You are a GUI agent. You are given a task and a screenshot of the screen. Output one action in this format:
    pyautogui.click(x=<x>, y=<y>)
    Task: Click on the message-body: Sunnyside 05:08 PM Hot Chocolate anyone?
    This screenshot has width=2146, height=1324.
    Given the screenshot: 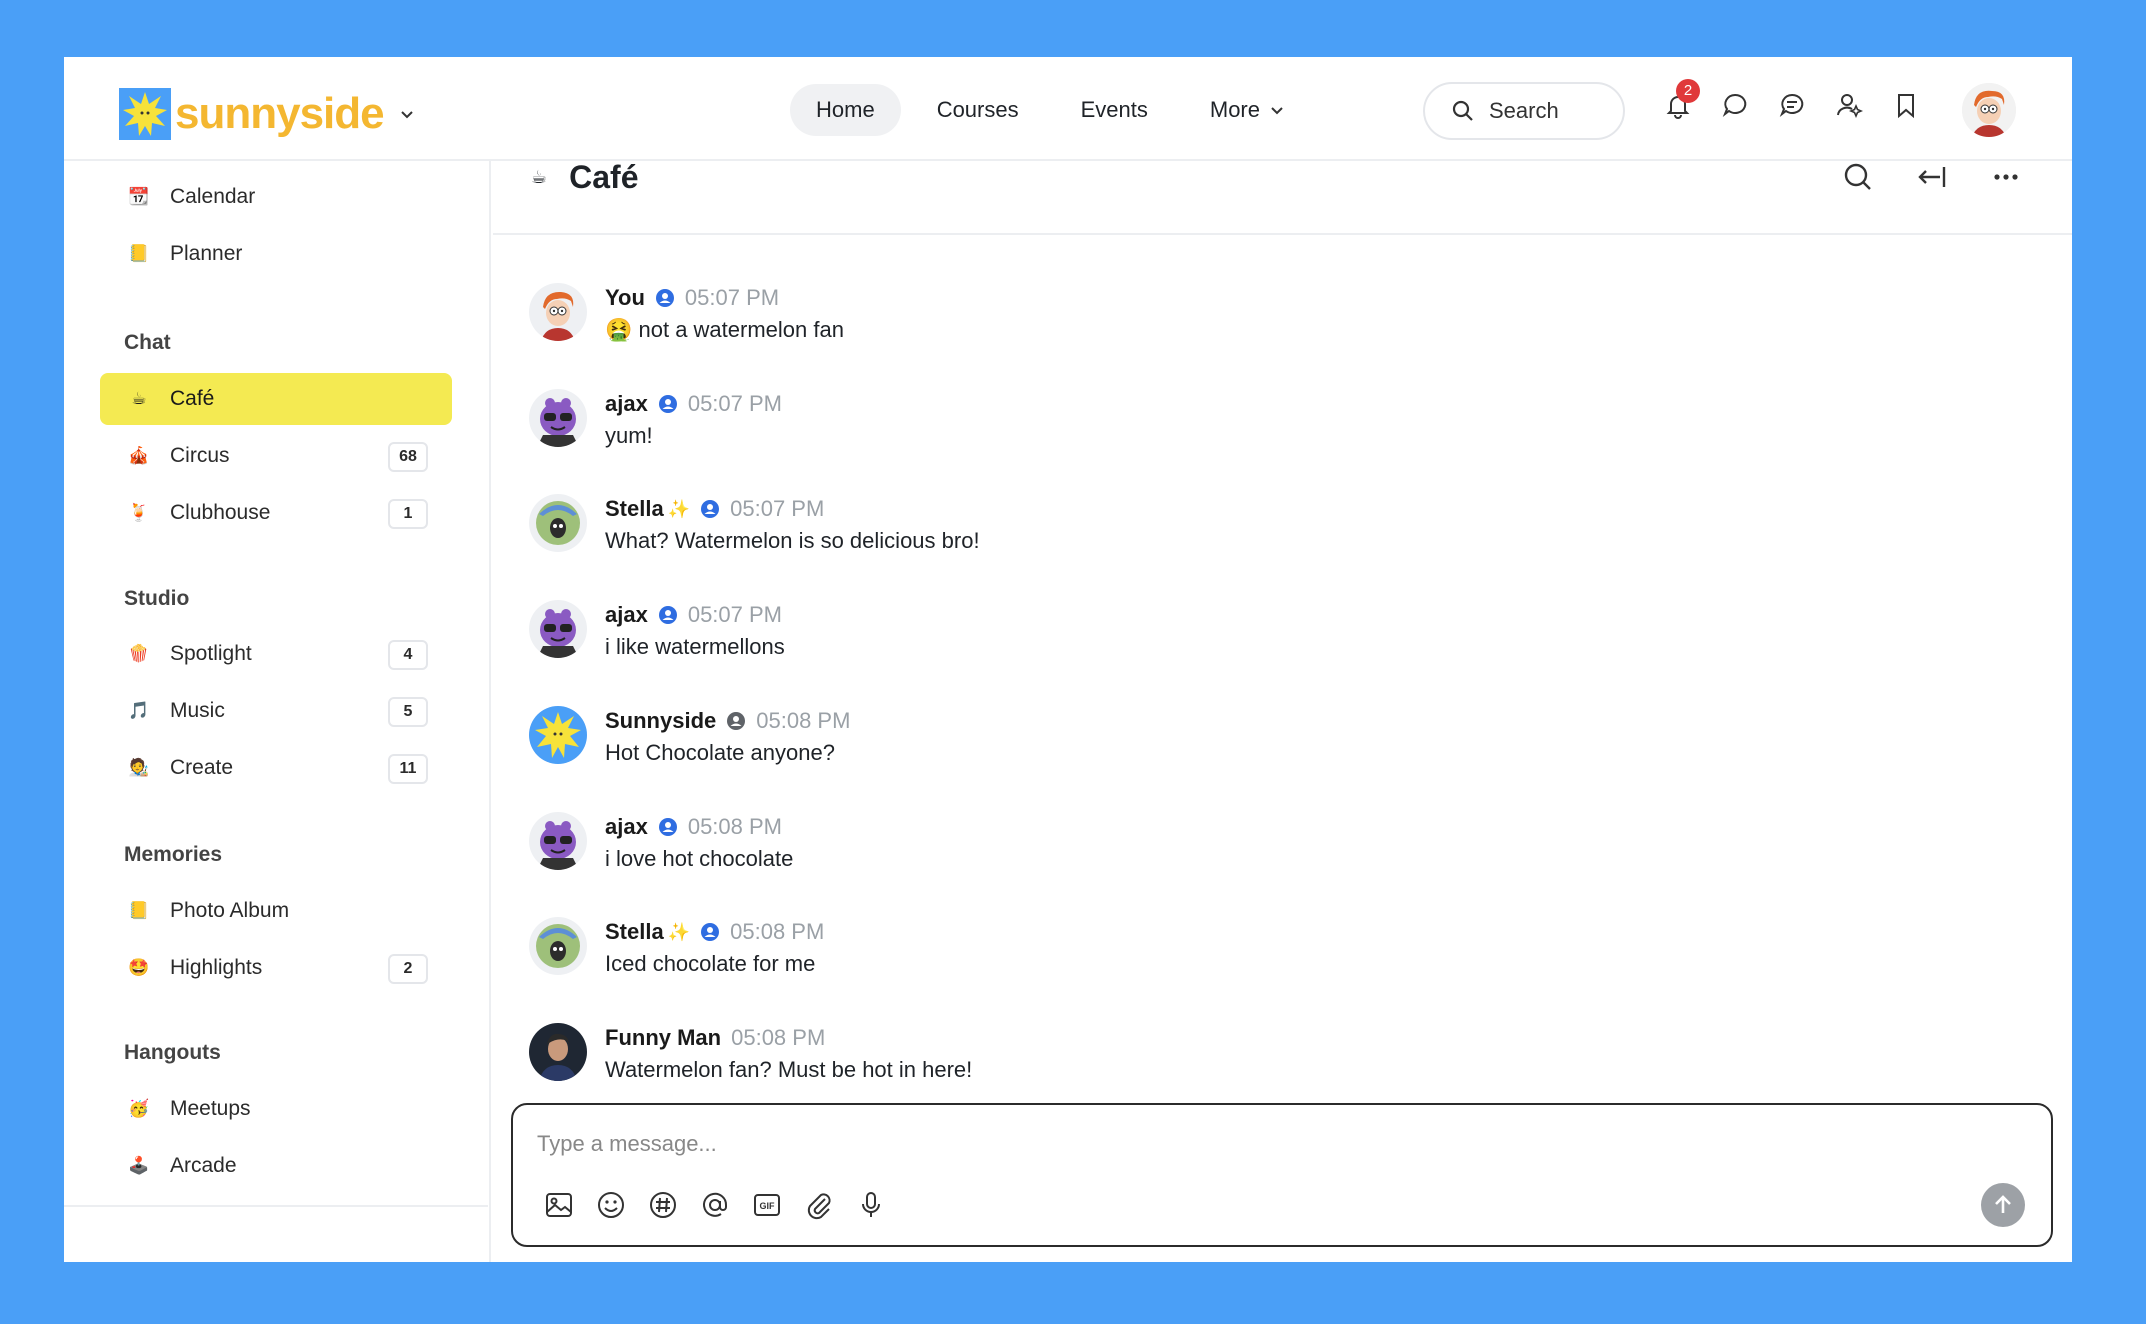 What is the action you would take?
    pyautogui.click(x=727, y=736)
    